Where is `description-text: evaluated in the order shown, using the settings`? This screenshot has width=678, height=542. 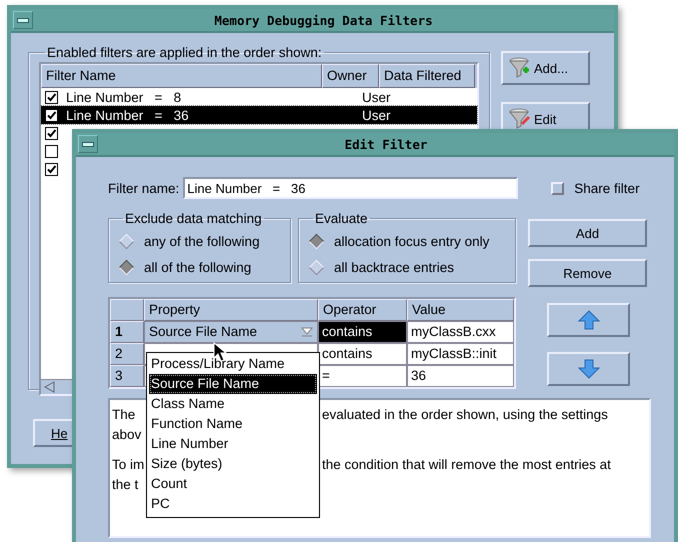 description-text: evaluated in the order shown, using the settings is located at coordinates (465, 414).